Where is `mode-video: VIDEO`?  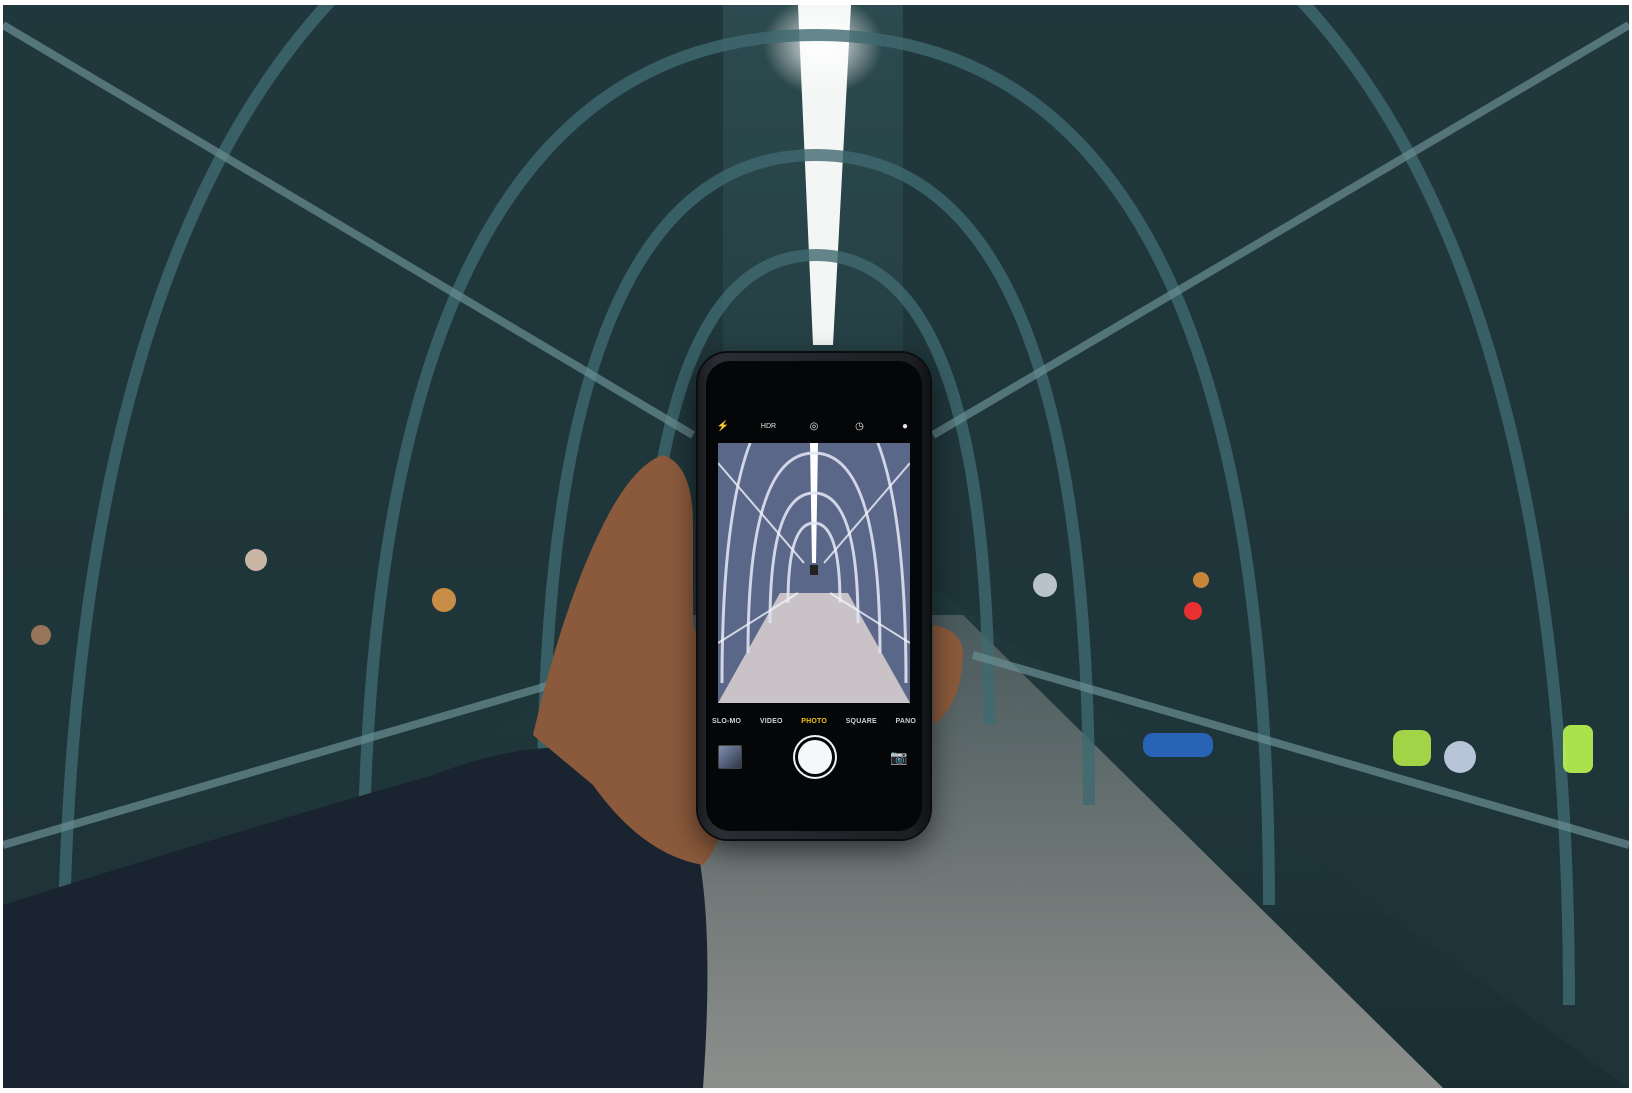
mode-video: VIDEO is located at coordinates (771, 721).